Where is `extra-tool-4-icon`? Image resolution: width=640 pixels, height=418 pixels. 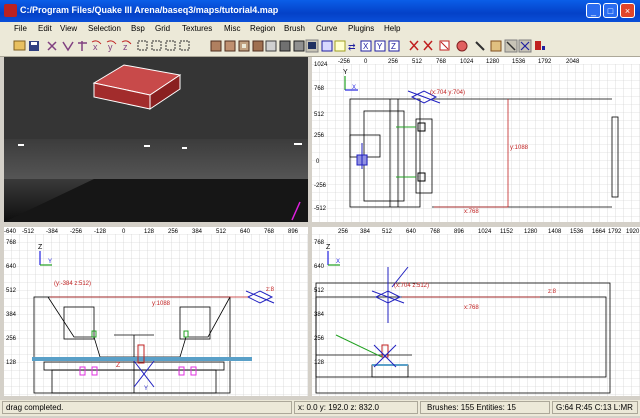 extra-tool-4-icon is located at coordinates (540, 45).